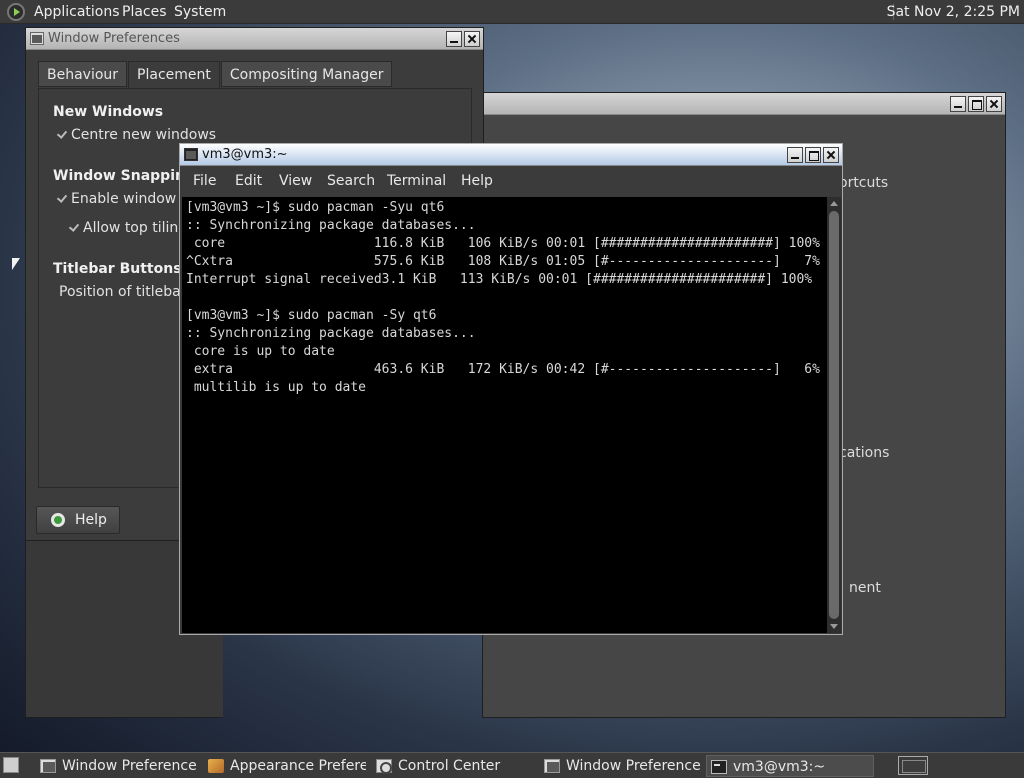 The height and width of the screenshot is (778, 1024). I want to click on terminal-menubar: File Edit View Search Terminal Help, so click(511, 181).